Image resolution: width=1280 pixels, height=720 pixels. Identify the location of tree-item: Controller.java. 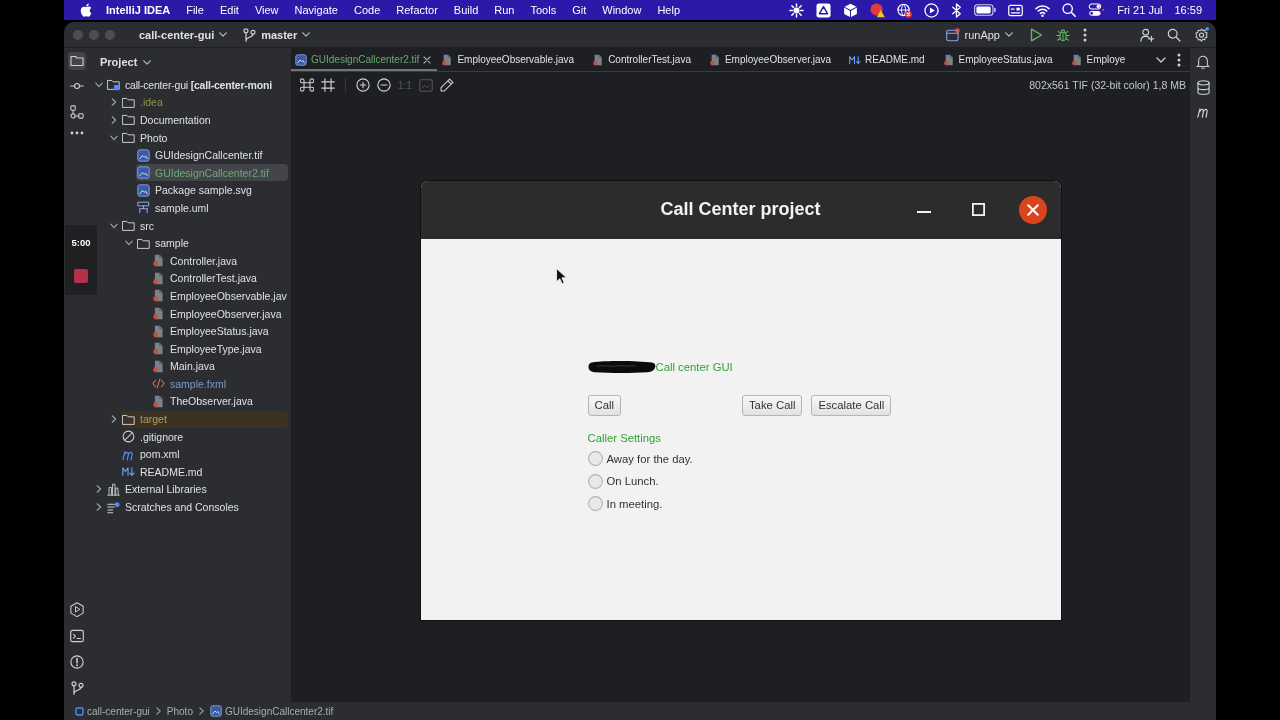
(219, 261).